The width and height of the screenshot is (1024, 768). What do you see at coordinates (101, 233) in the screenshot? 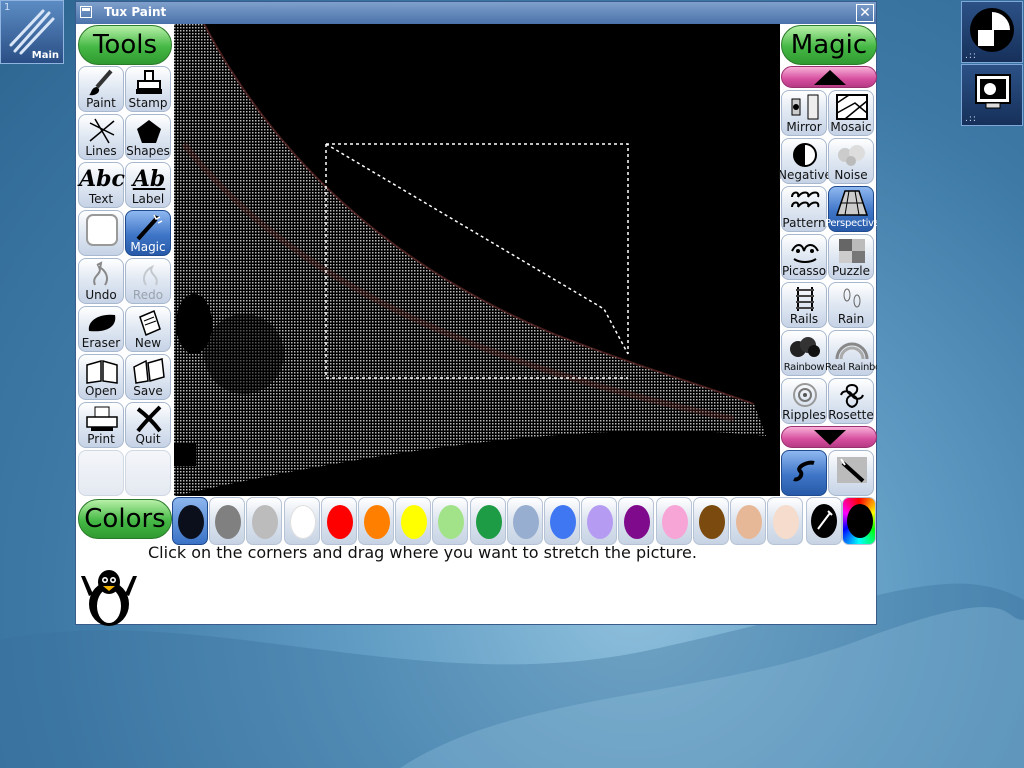
I see `tool-fill-button` at bounding box center [101, 233].